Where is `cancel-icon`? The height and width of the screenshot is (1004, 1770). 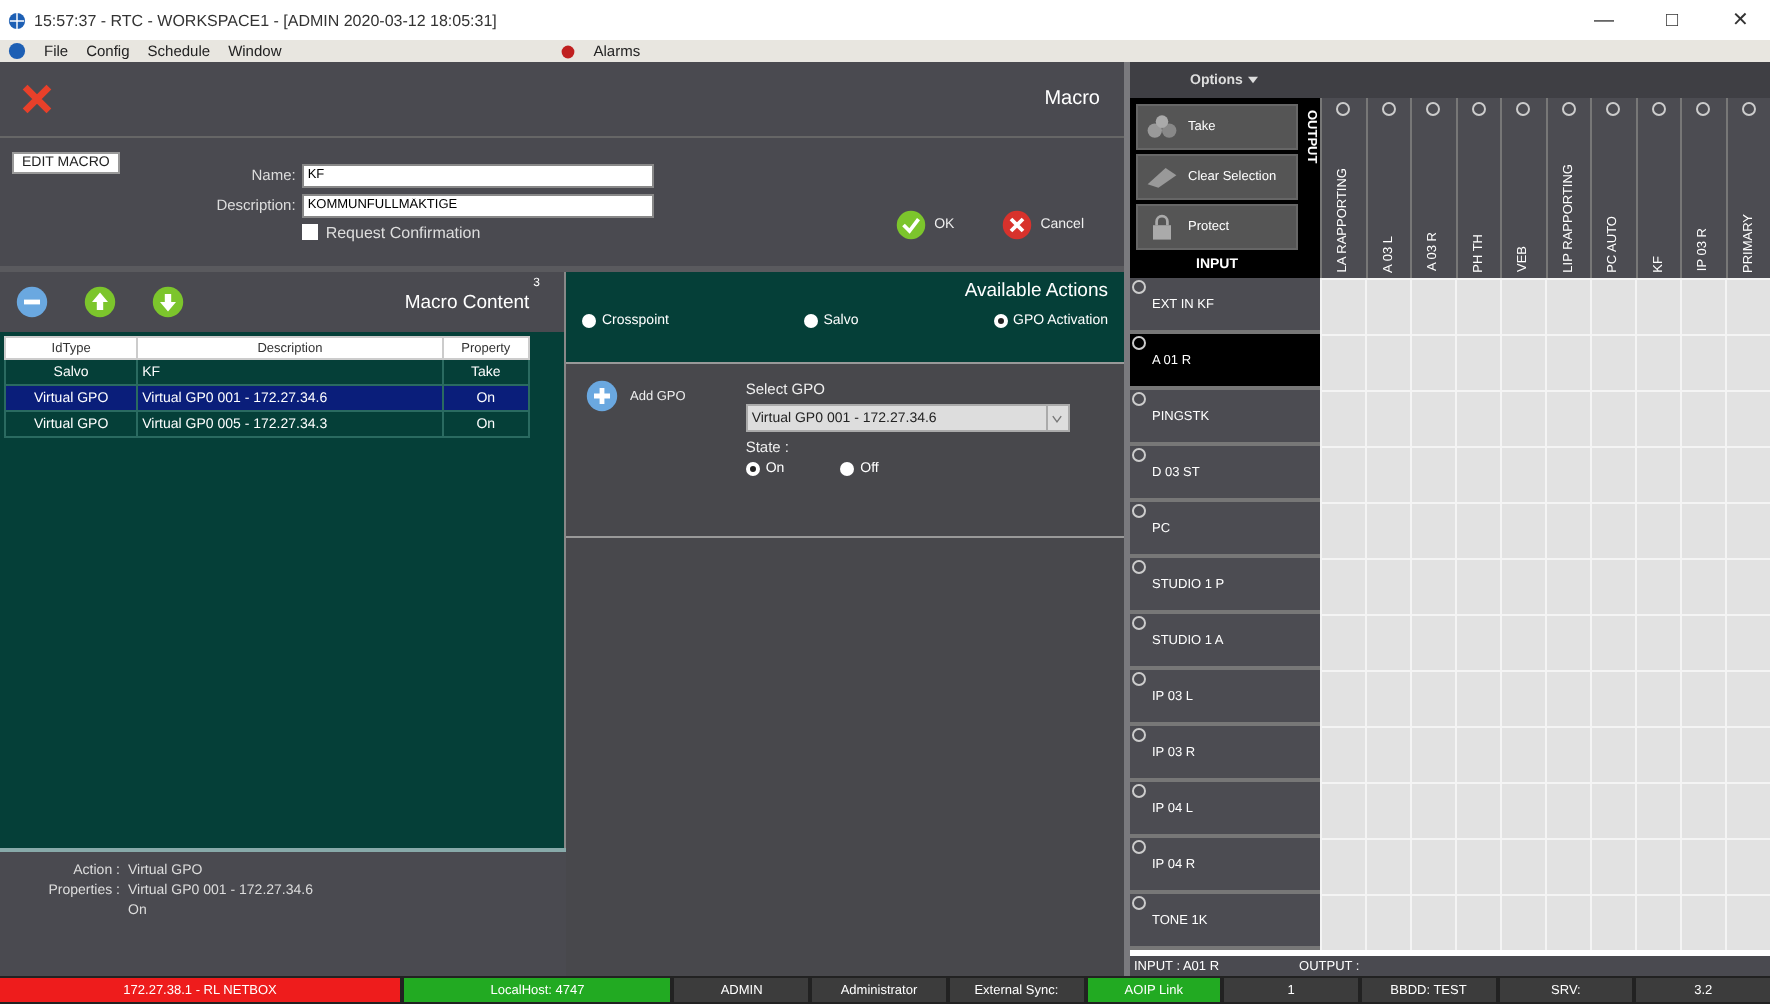 cancel-icon is located at coordinates (1017, 224).